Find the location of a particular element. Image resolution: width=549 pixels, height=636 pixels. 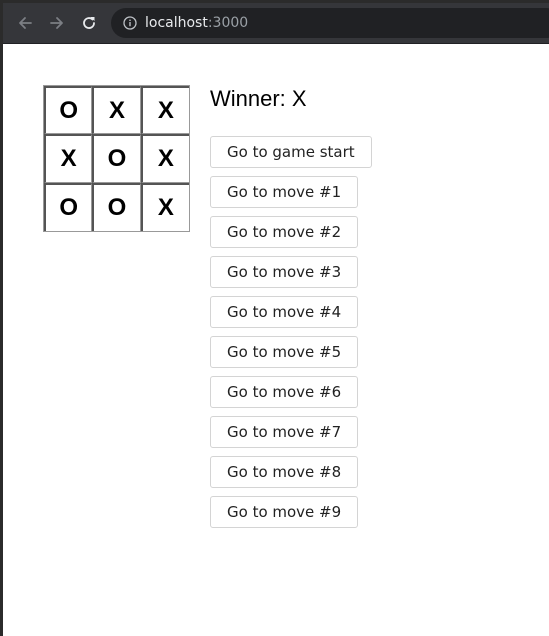

list-item: Go to move #8 is located at coordinates (291, 476).